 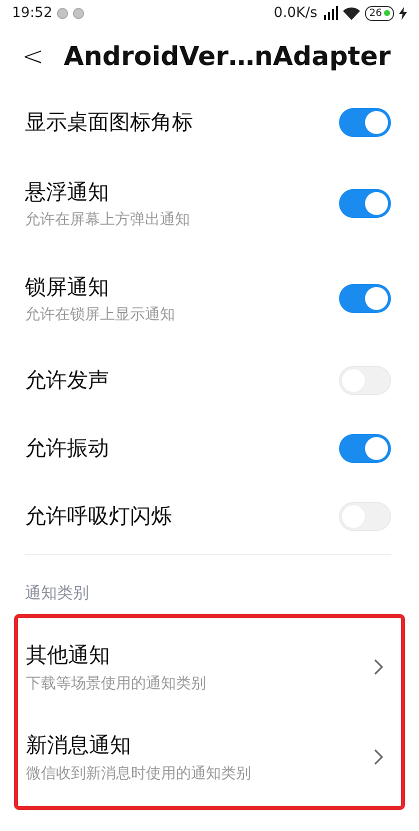 I want to click on signal-icon, so click(x=330, y=13).